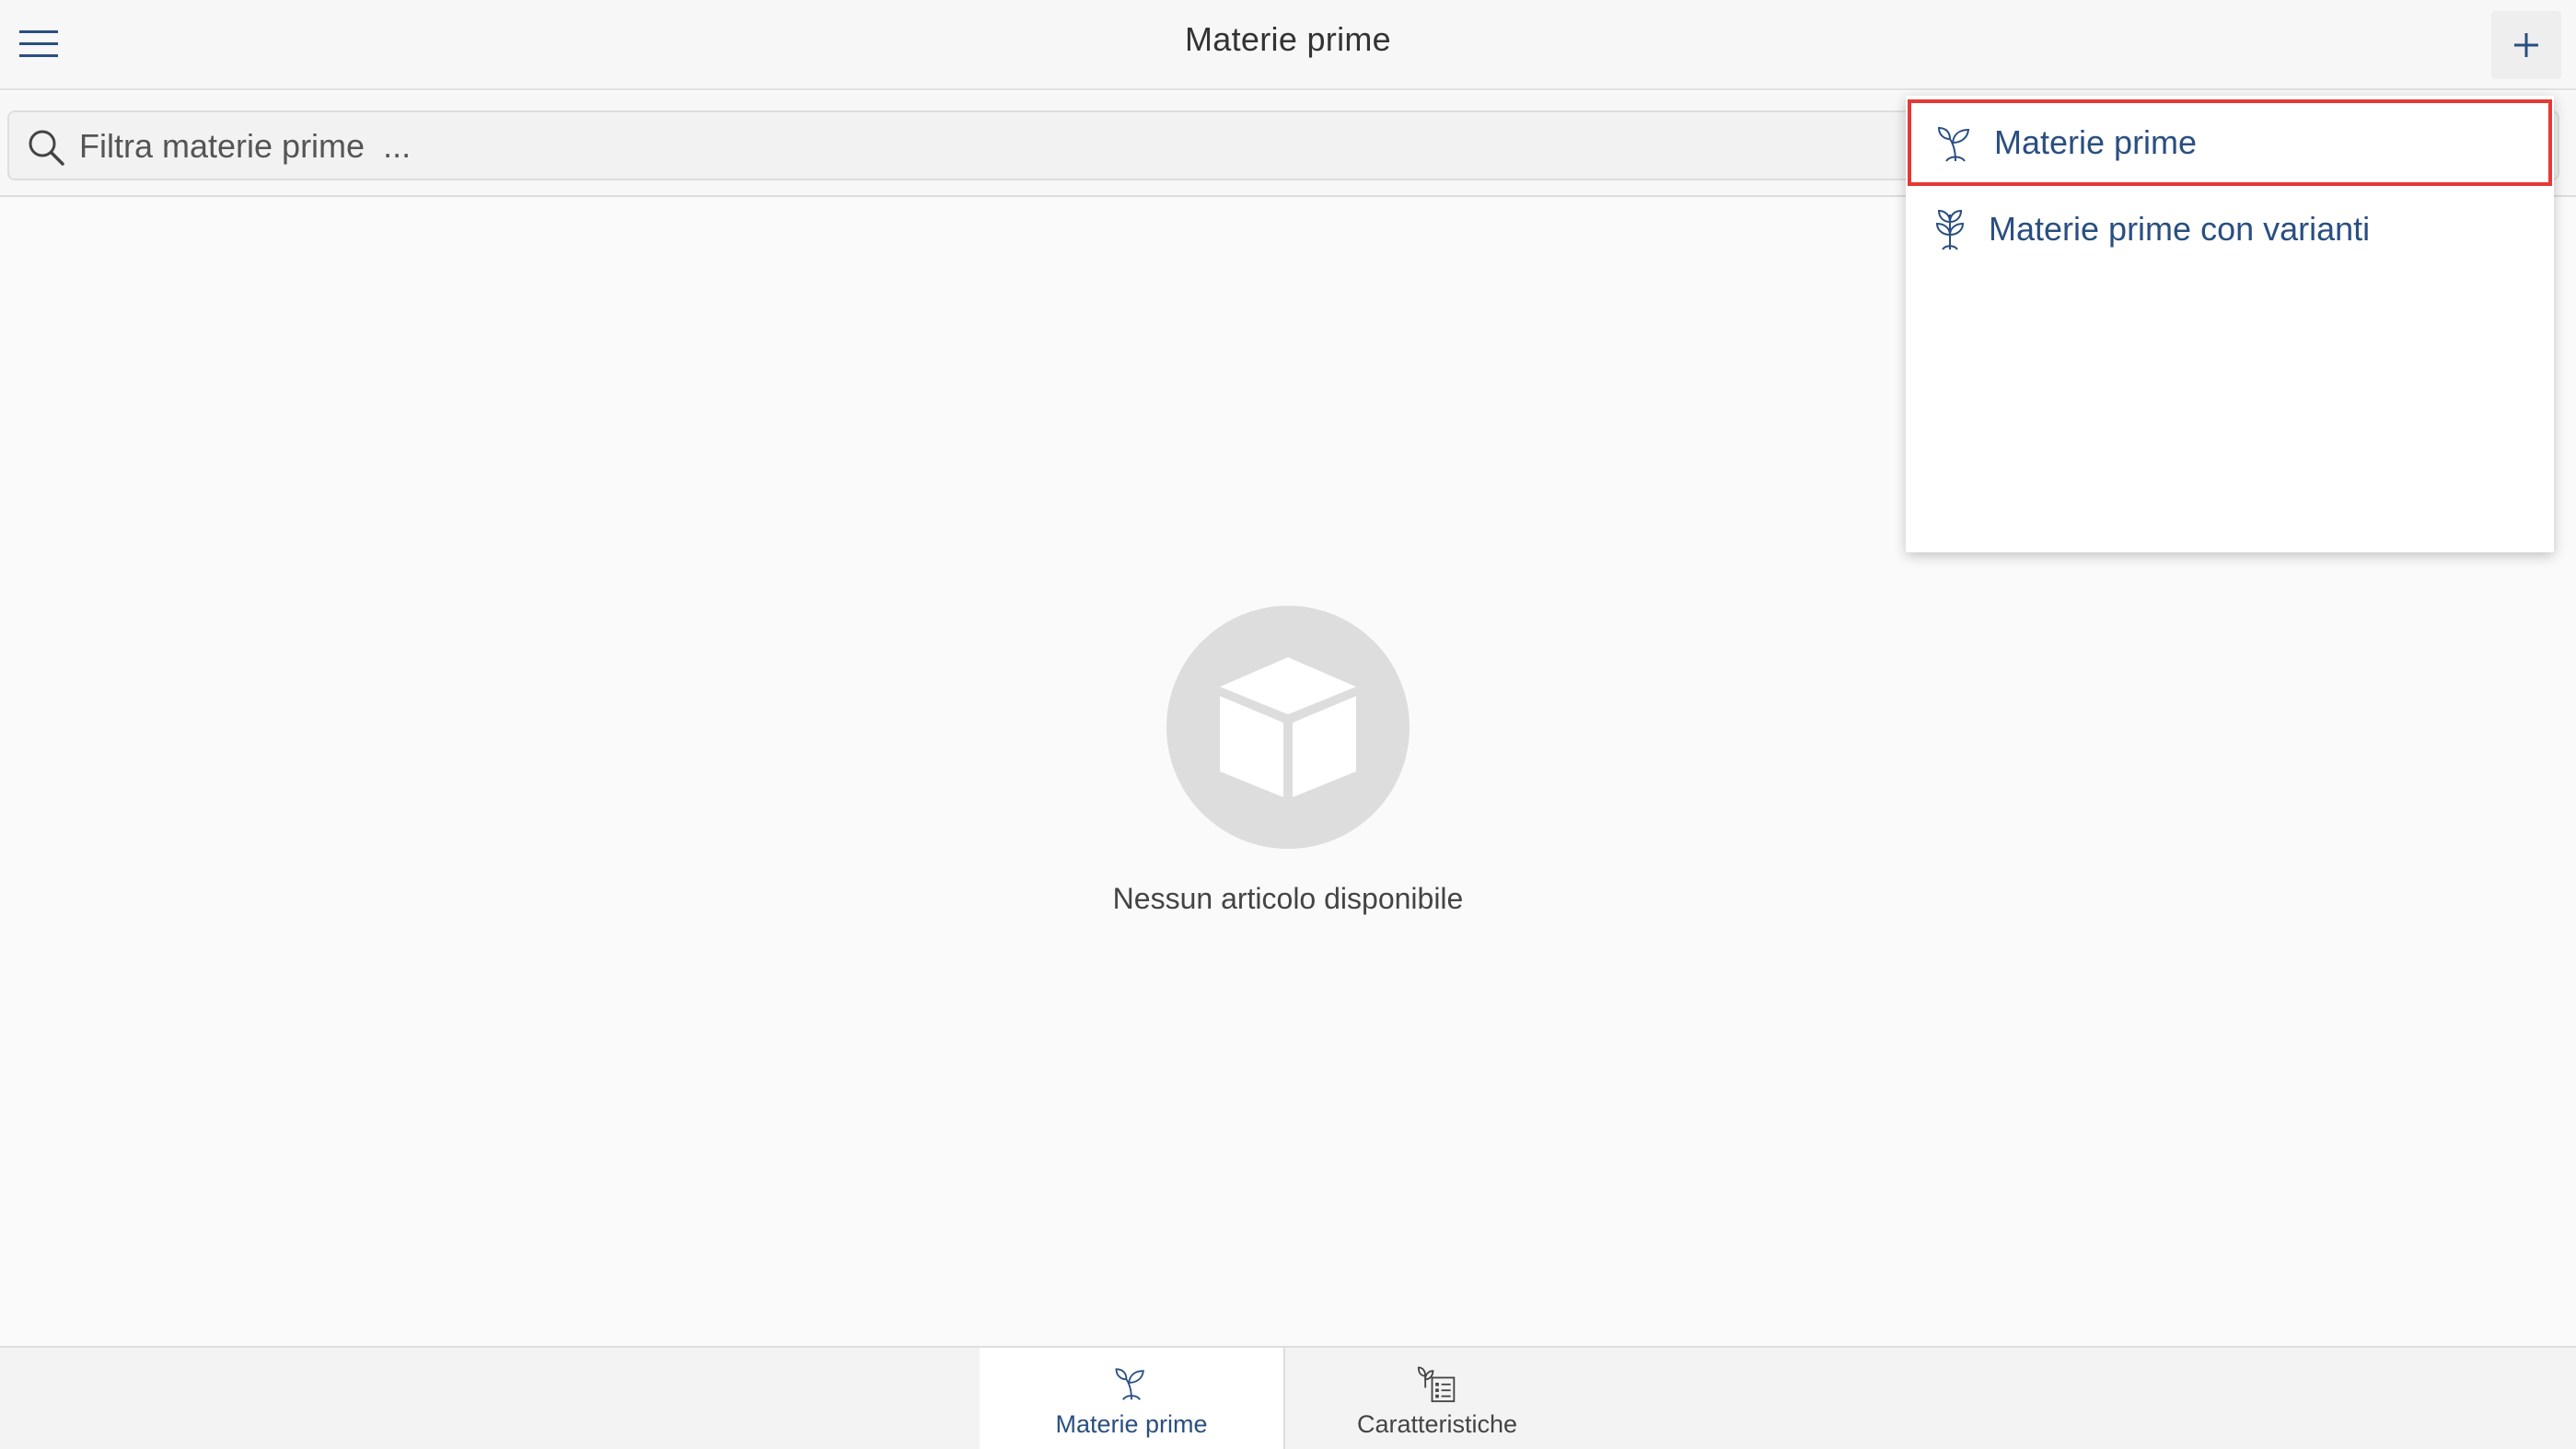 The image size is (2576, 1449). What do you see at coordinates (1288, 39) in the screenshot?
I see `page-title: Materie prime` at bounding box center [1288, 39].